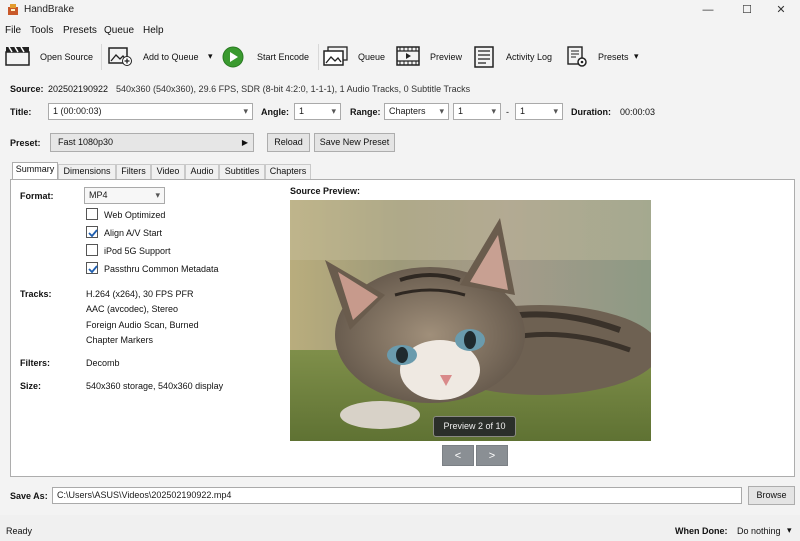  I want to click on image-stack-icon, so click(335, 56).